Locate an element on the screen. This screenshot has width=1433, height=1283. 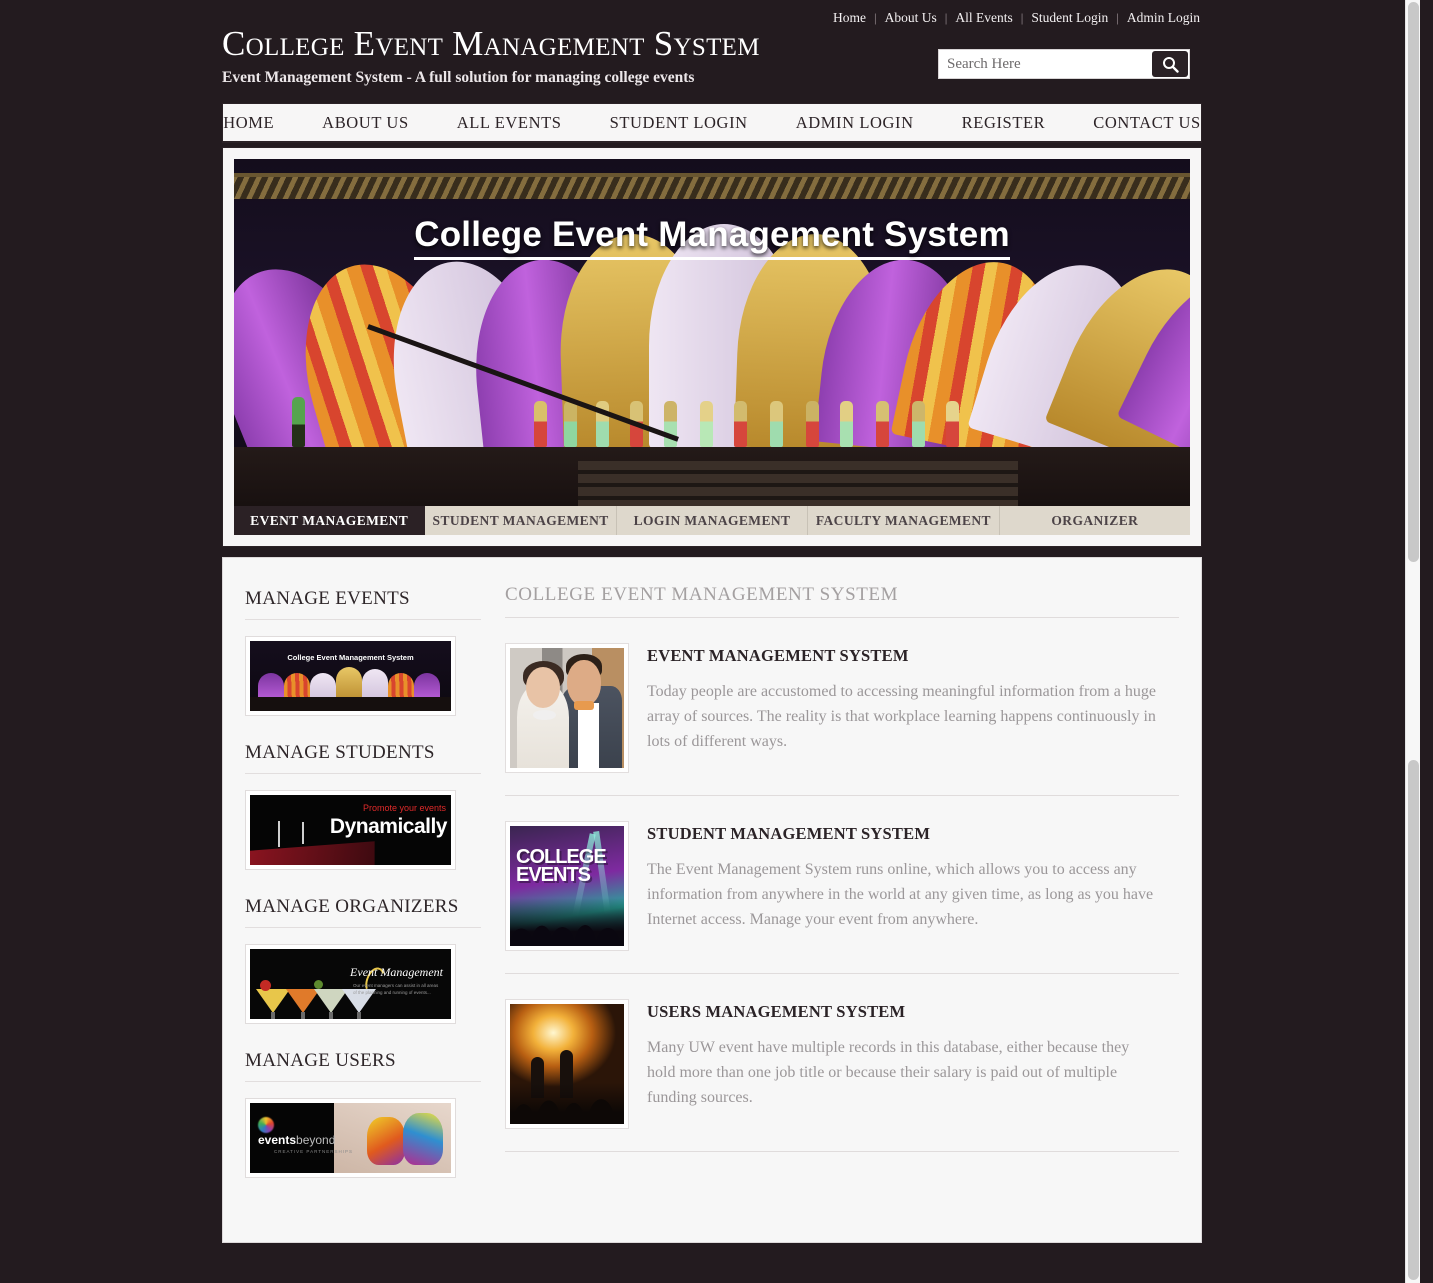
article-thumb-college-events: COLLEGE EVENTS is located at coordinates (567, 886).